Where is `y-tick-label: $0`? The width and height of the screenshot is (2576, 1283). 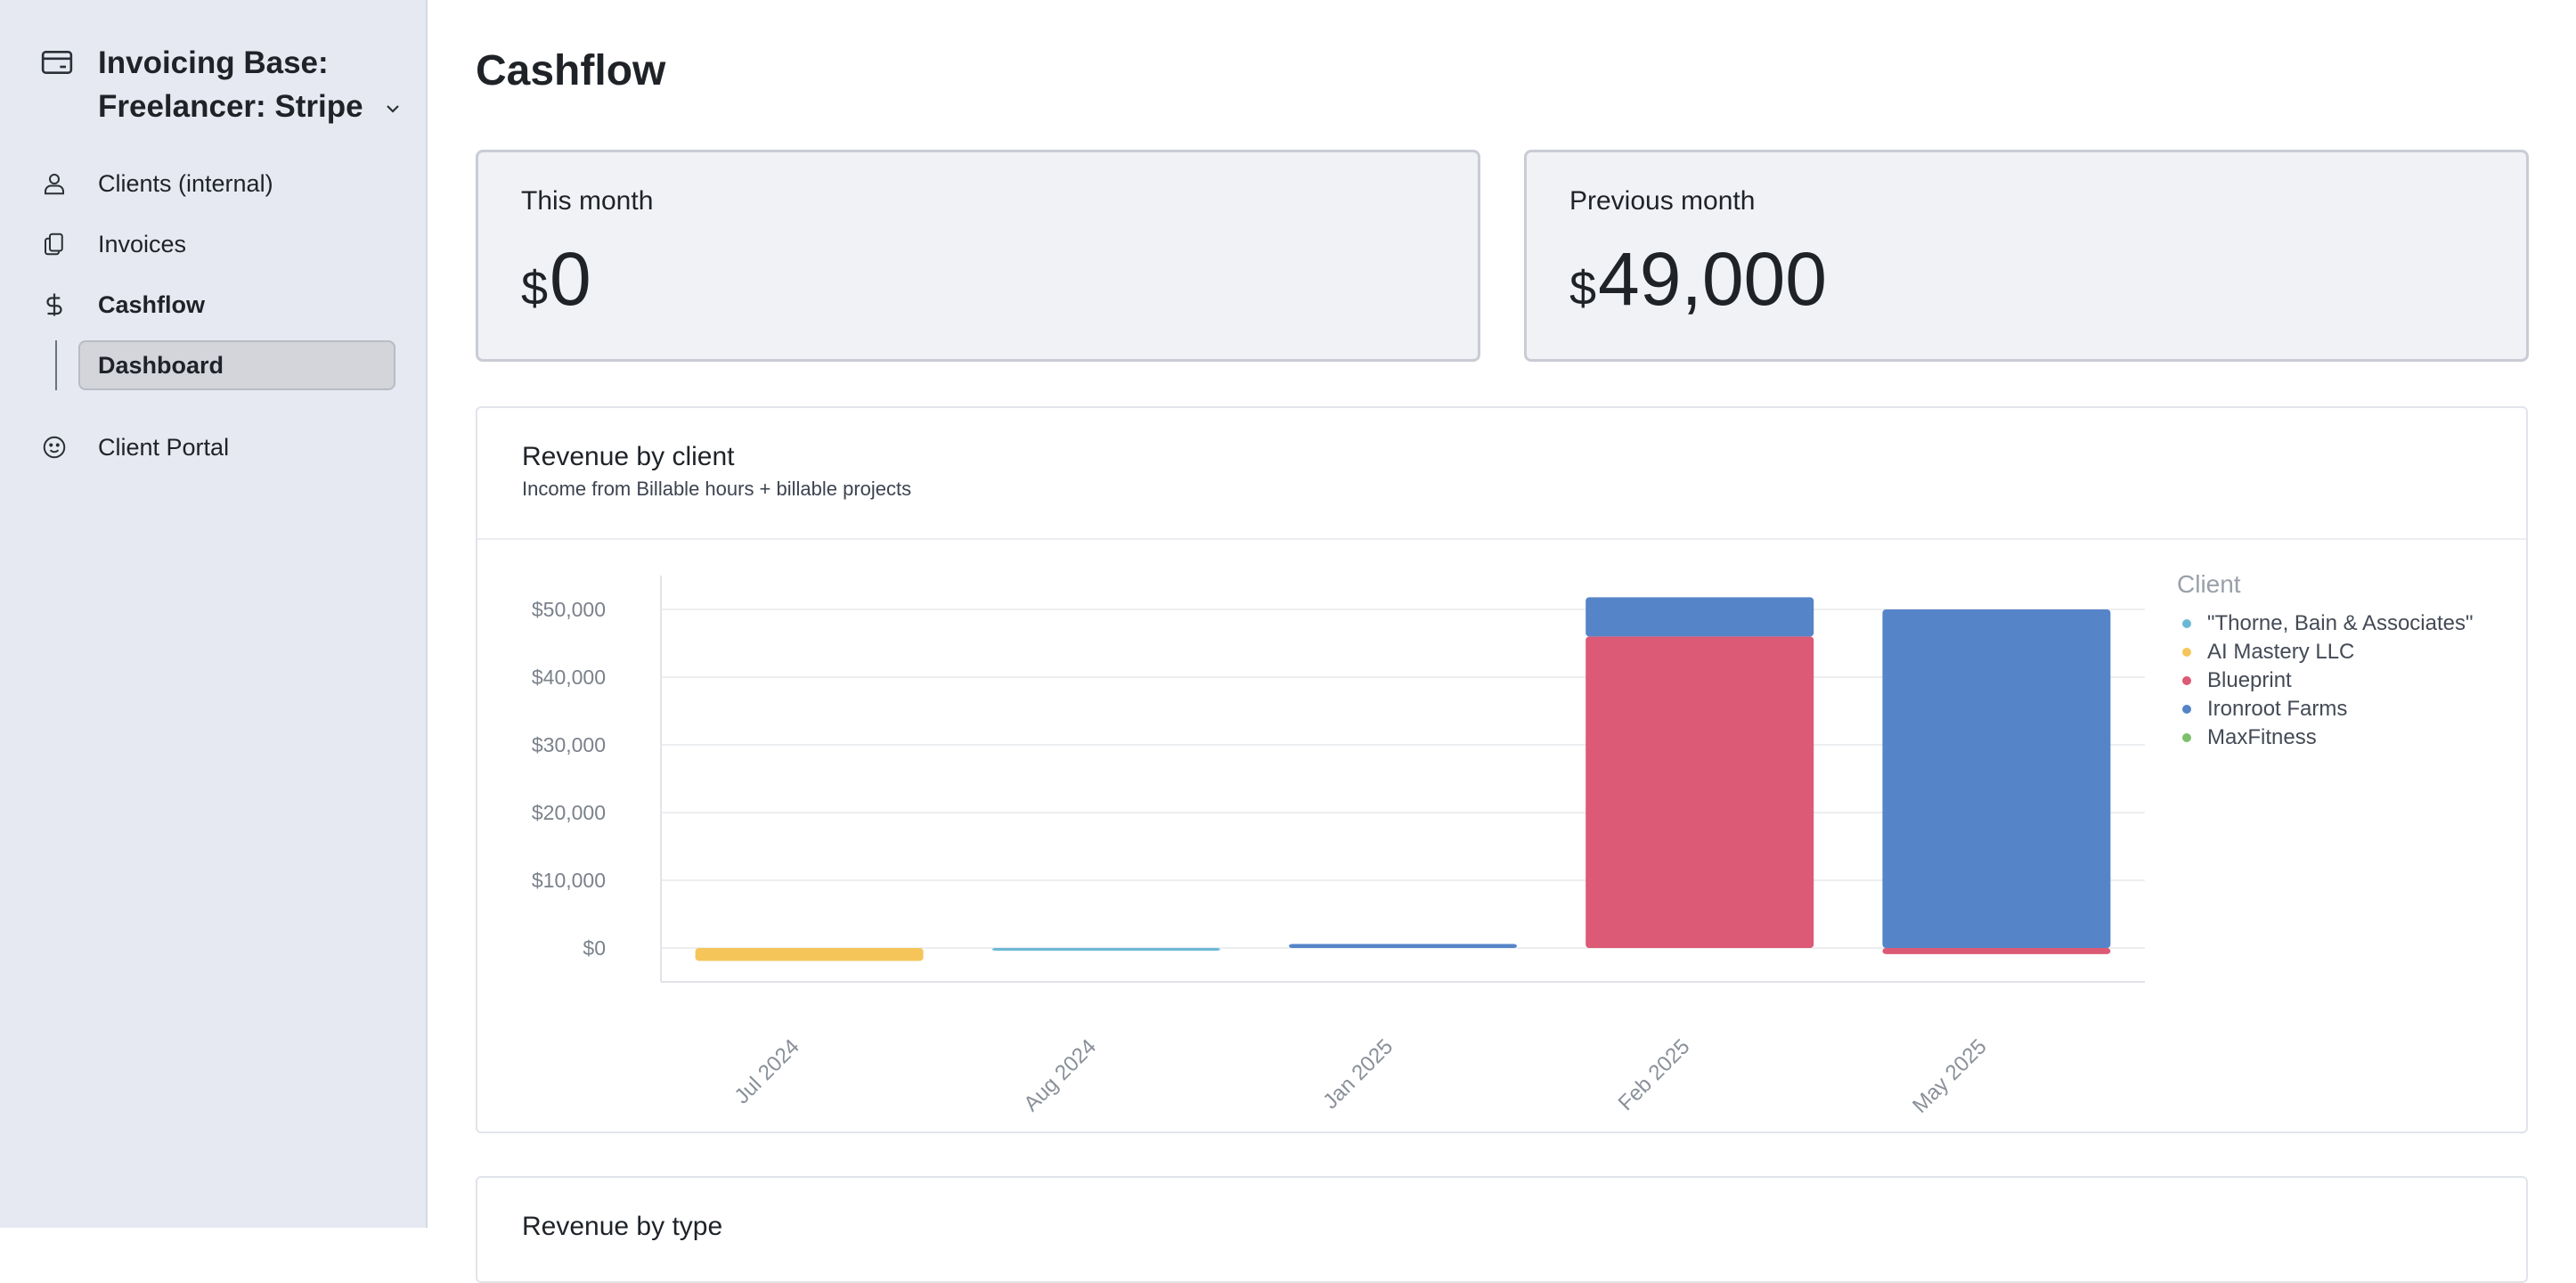 y-tick-label: $0 is located at coordinates (594, 948).